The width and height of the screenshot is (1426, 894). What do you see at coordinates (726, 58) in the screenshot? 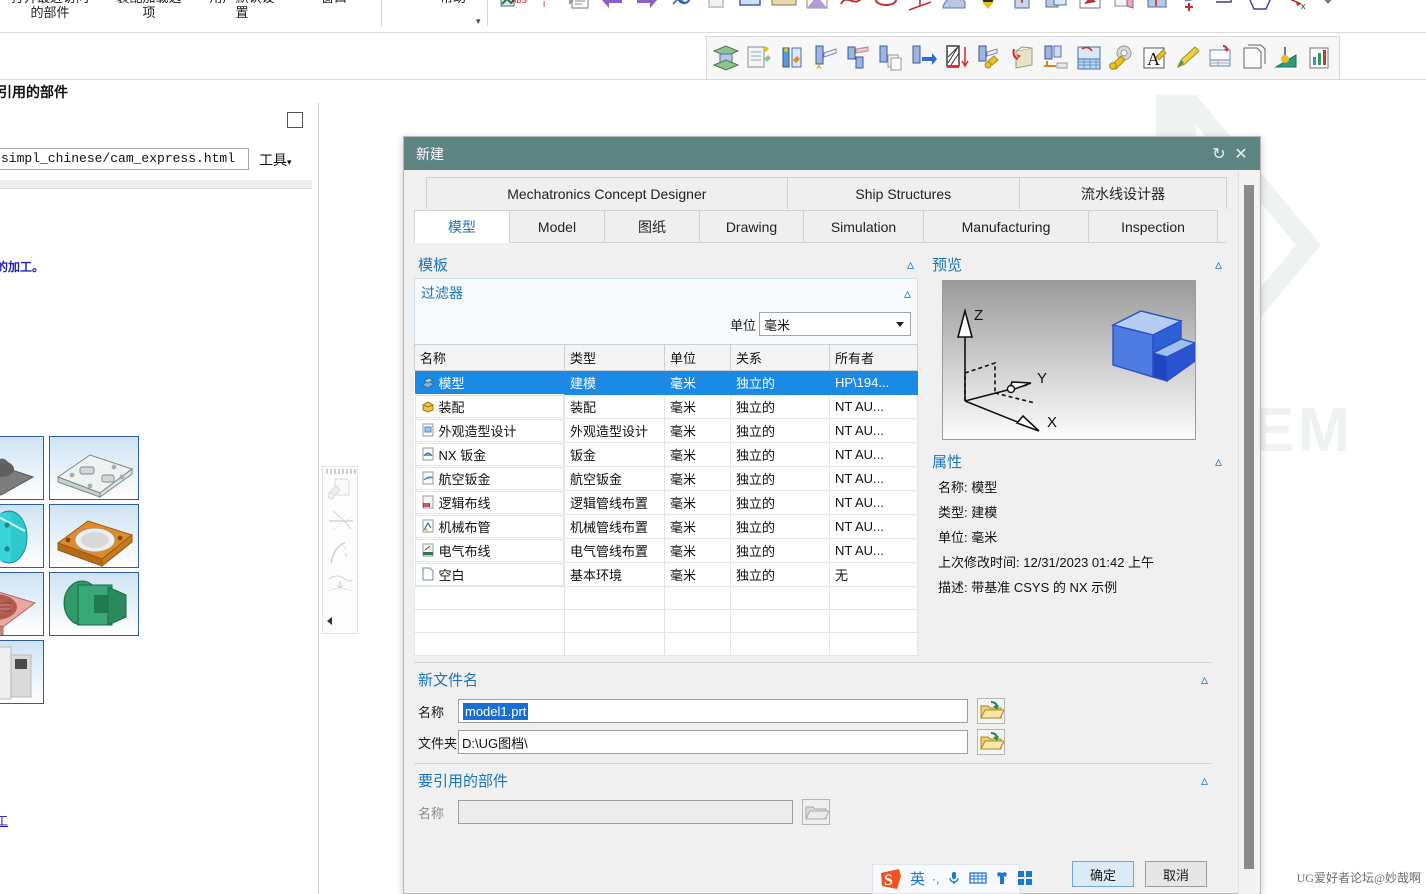
I see `assembly-layers-icon` at bounding box center [726, 58].